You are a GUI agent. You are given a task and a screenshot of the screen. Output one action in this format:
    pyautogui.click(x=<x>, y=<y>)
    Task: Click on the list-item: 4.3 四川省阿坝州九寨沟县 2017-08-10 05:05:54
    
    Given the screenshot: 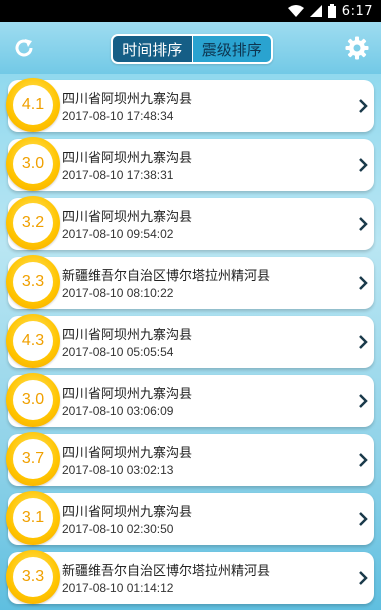 What is the action you would take?
    pyautogui.click(x=190, y=341)
    